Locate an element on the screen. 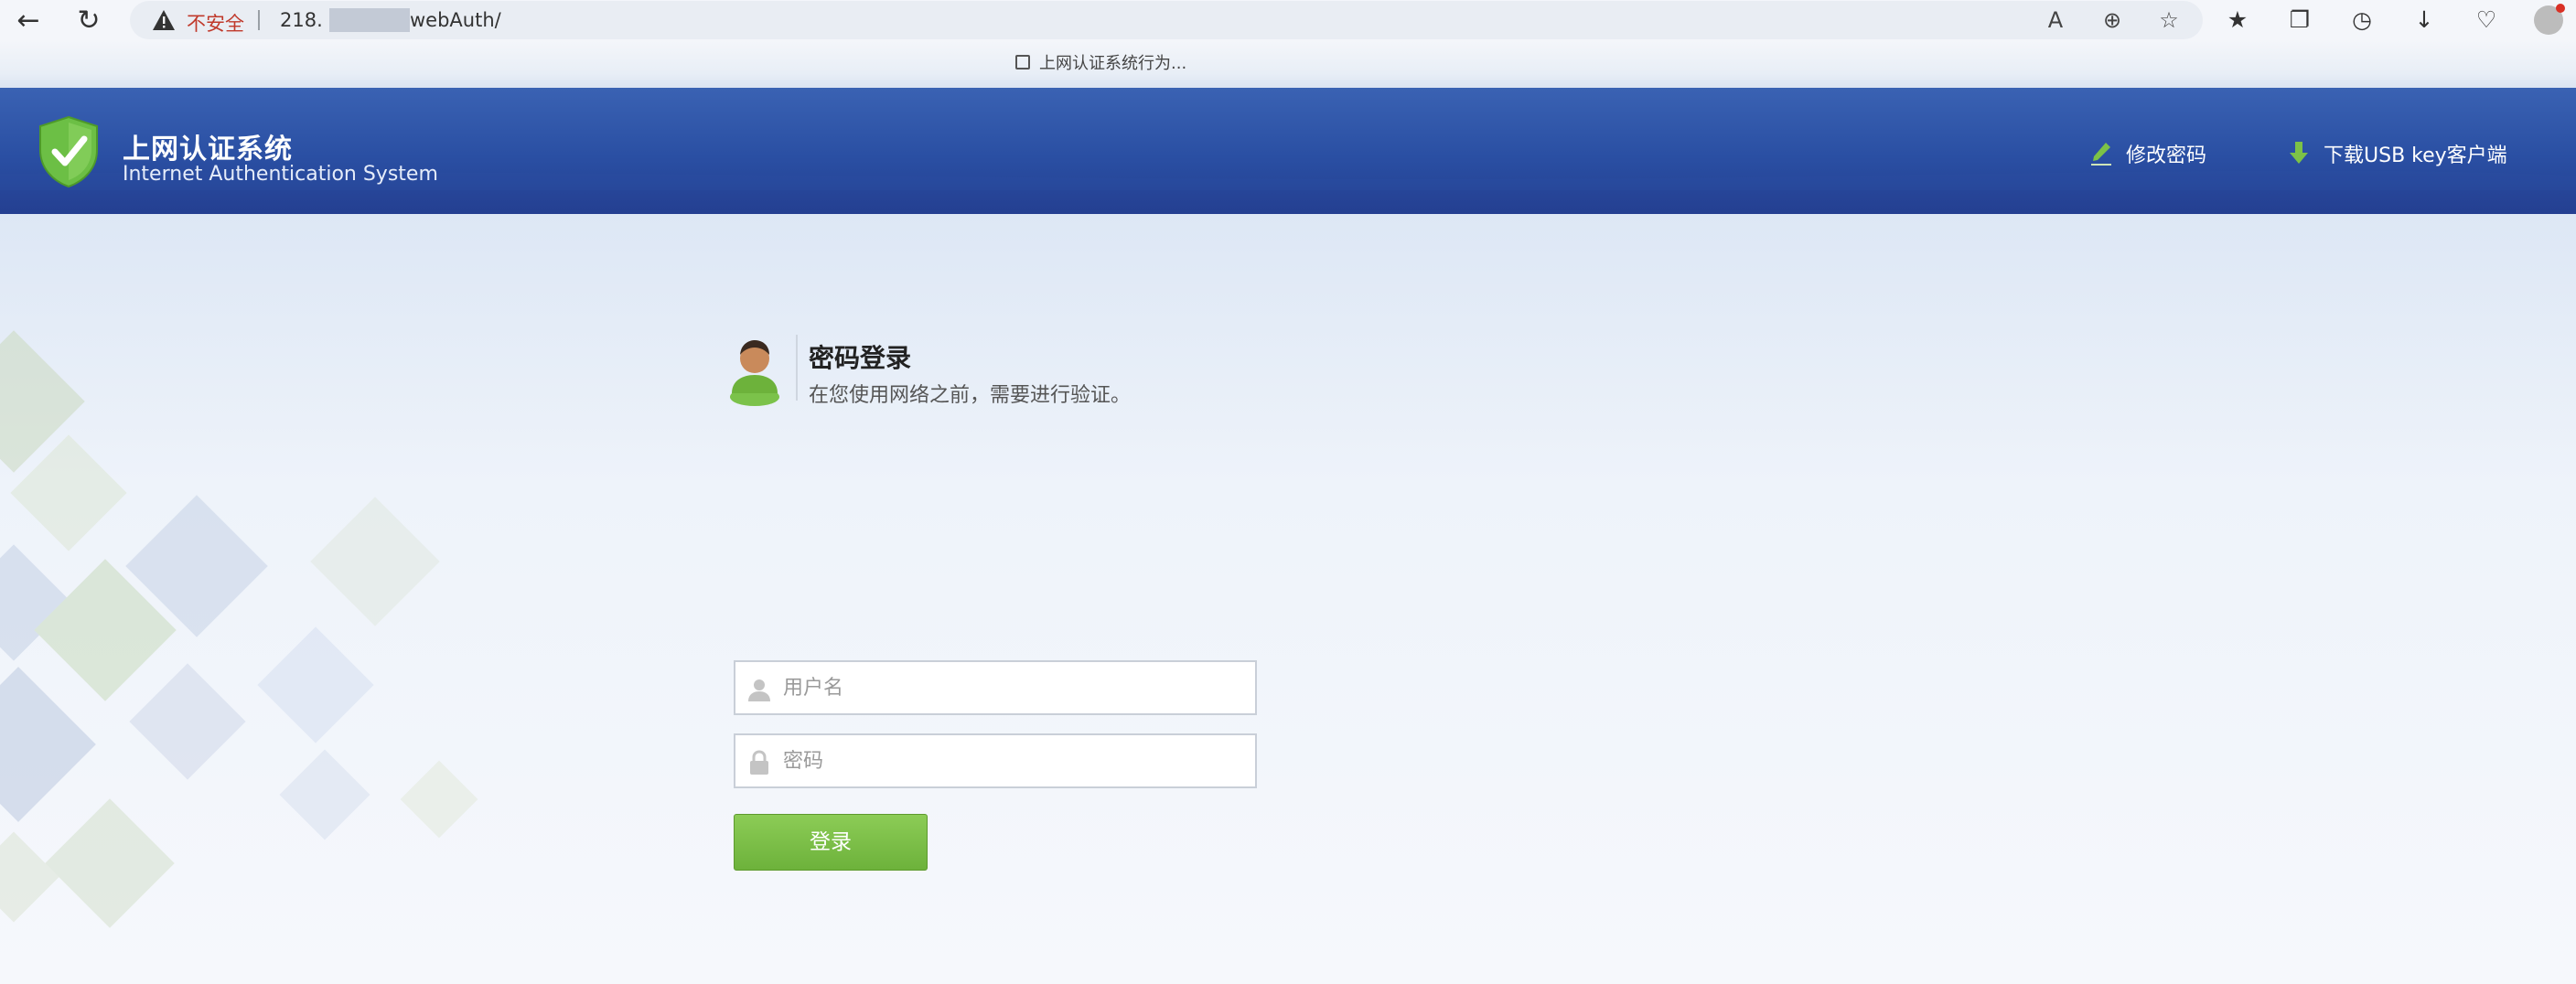 The image size is (2576, 984). browser-toolbar: ← ↻ 不安全 218. webAuth/ A ⊕ ☆ ★ ❐ ◷ ↓ ♡ is located at coordinates (1288, 20).